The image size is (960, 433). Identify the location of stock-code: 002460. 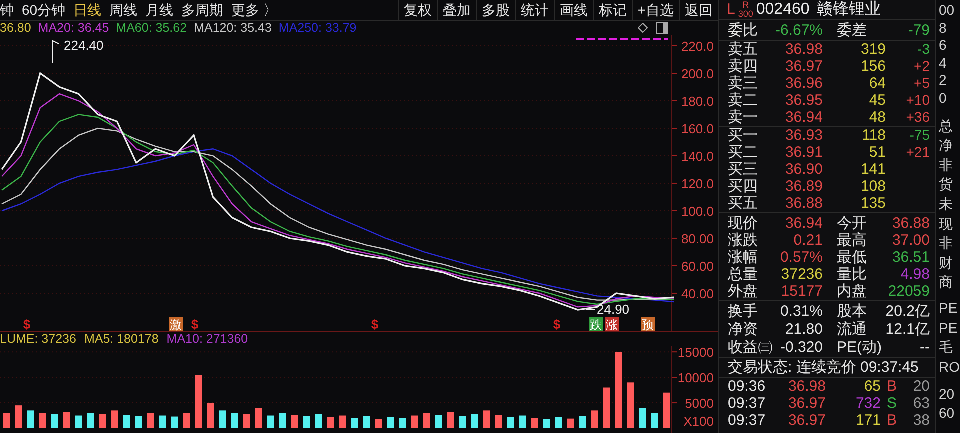
(783, 9).